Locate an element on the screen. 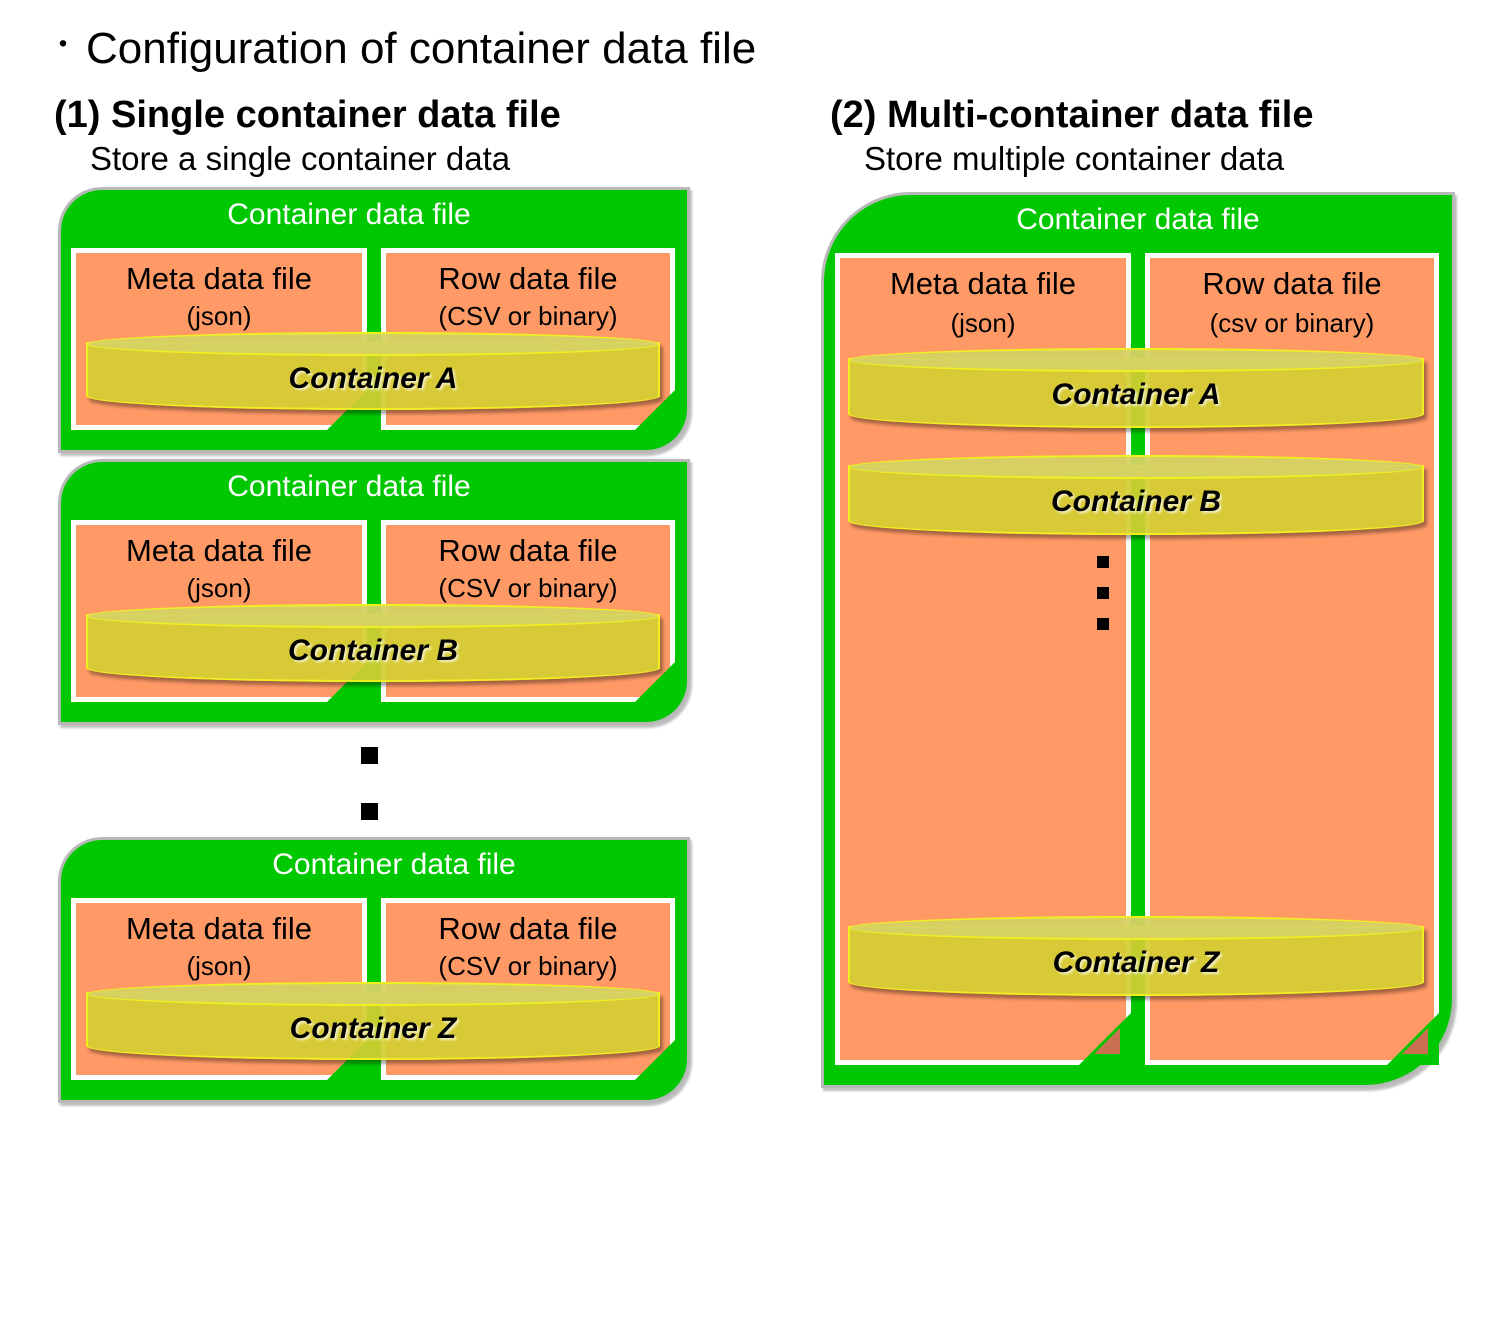 This screenshot has width=1506, height=1340. section1-heading: (1) Single container data file is located at coordinates (307, 115).